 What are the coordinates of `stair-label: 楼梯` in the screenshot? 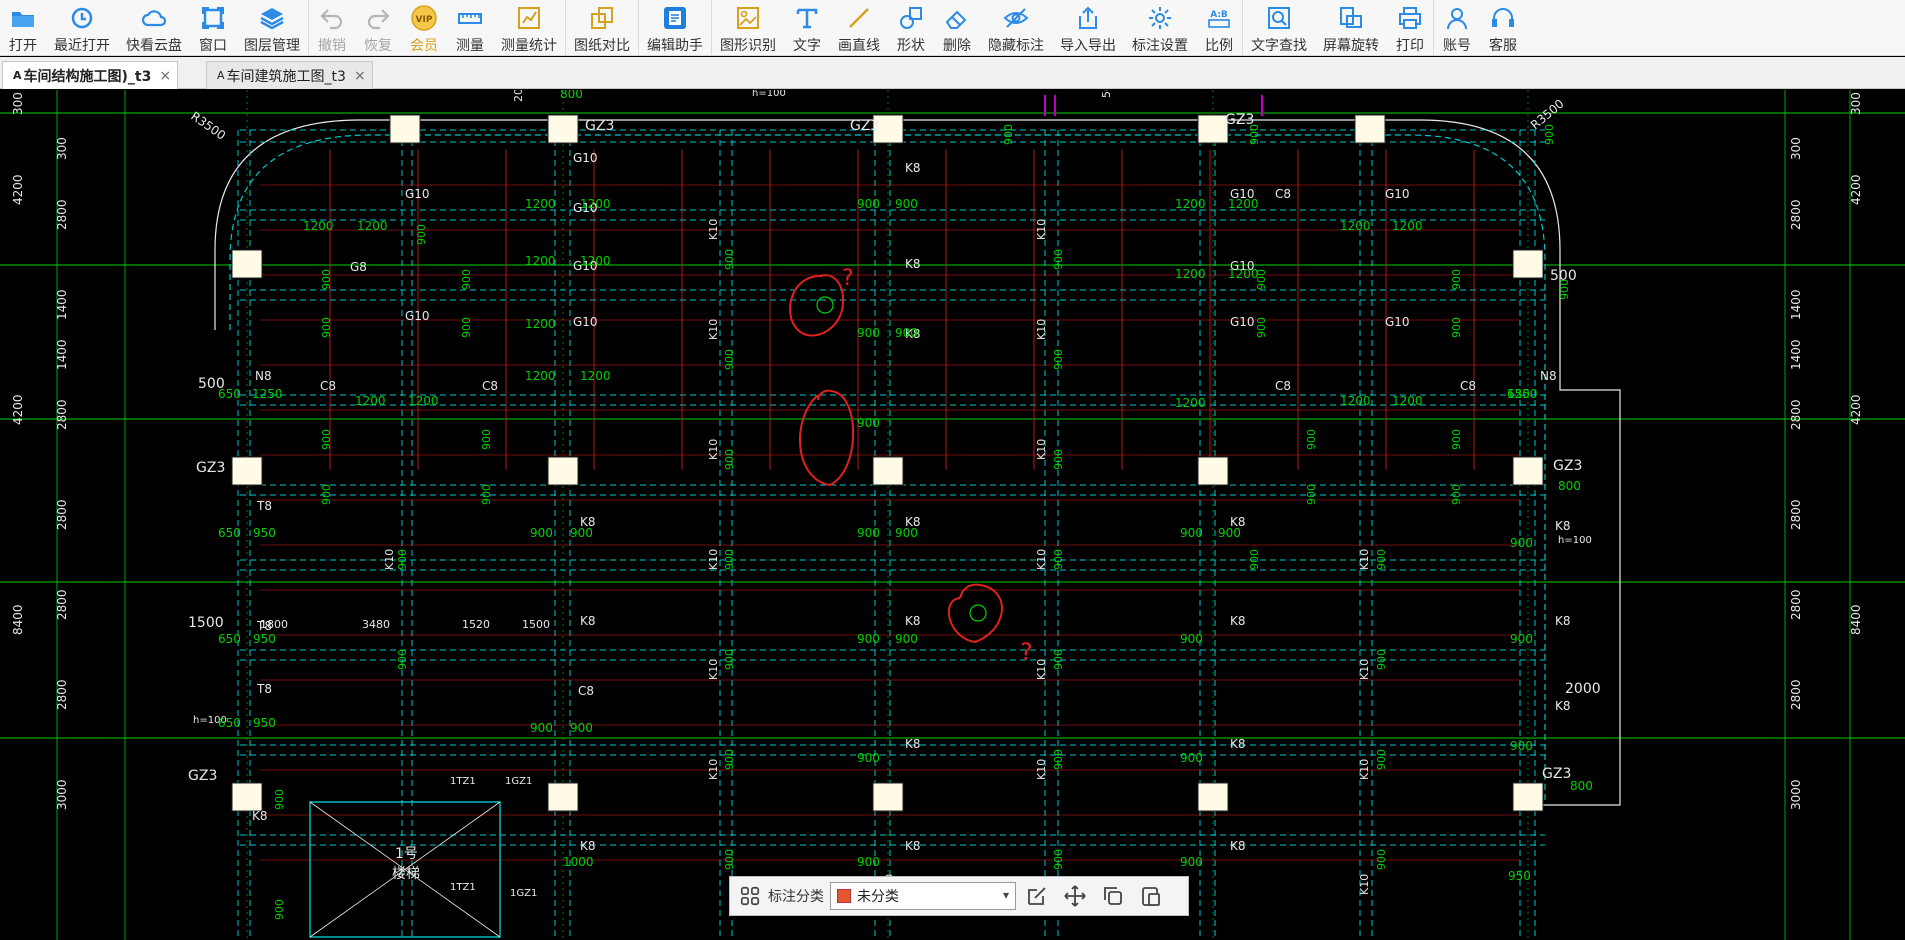 It's located at (406, 874).